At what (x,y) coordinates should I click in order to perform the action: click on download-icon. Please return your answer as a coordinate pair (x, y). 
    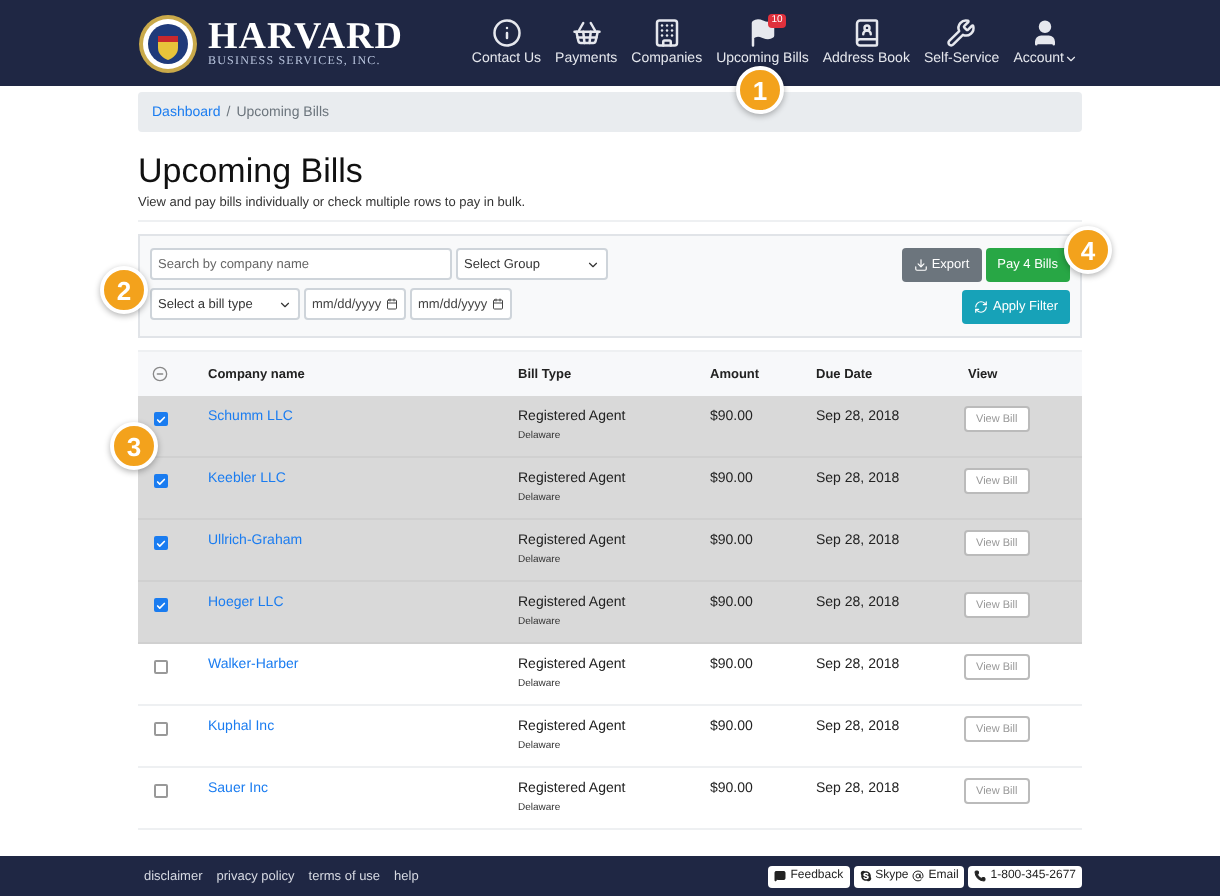
    Looking at the image, I should click on (920, 265).